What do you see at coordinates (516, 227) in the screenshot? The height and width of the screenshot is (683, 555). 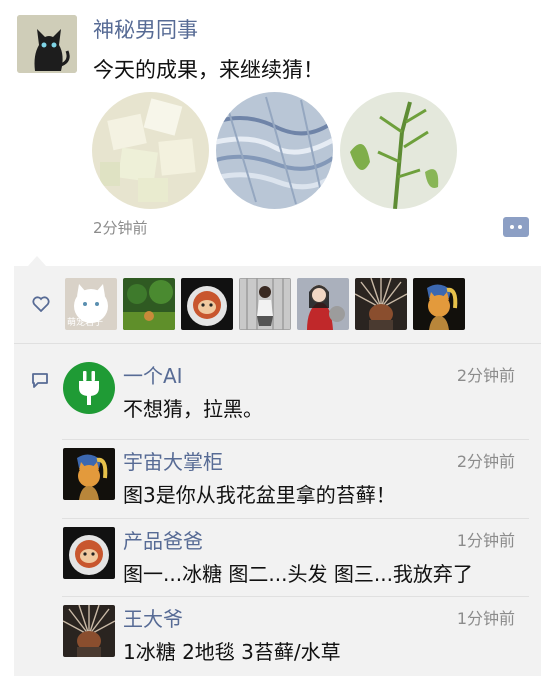 I see `more-options-button` at bounding box center [516, 227].